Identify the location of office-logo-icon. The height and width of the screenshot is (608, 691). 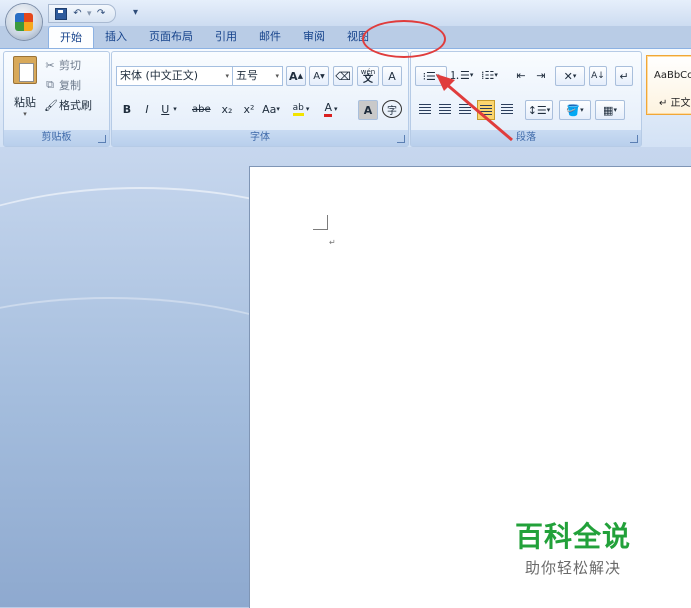
(24, 22).